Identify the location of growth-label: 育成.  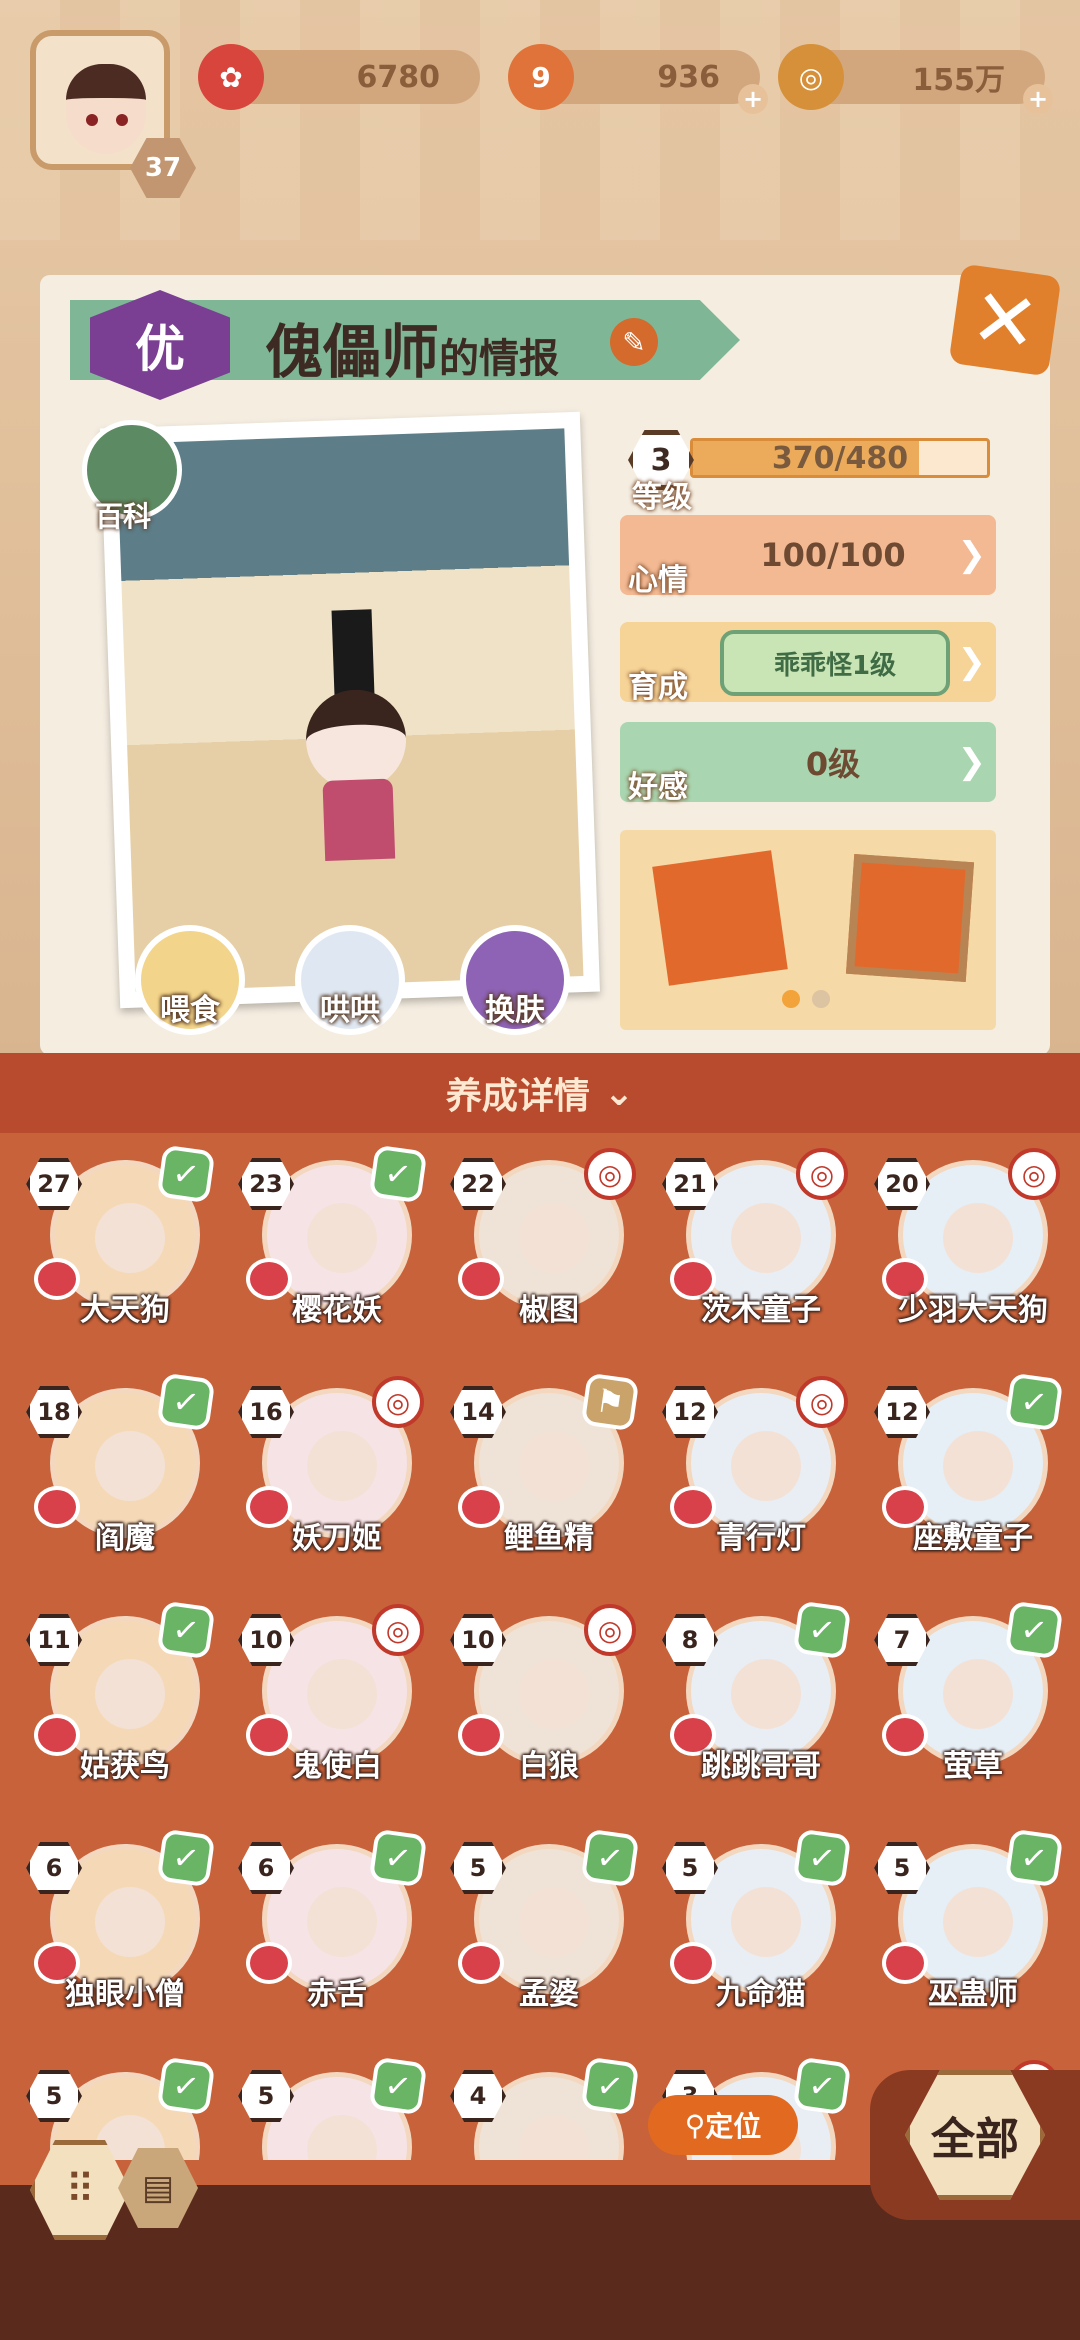
(658, 687).